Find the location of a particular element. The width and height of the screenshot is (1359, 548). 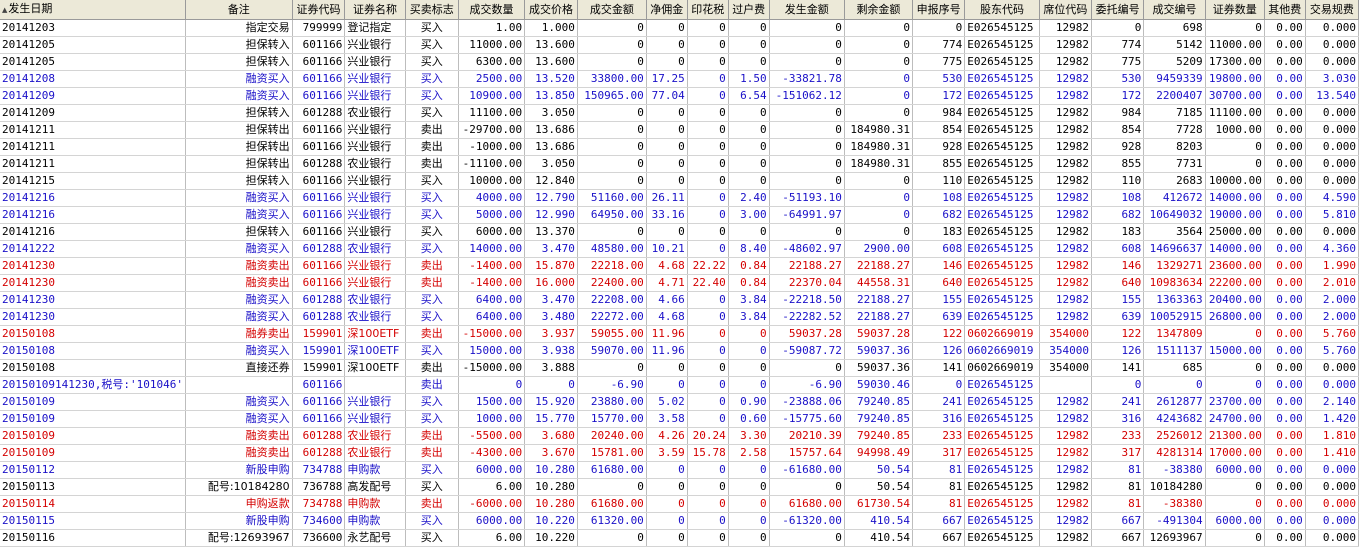

cell-remark: 新股申购 is located at coordinates (239, 521).